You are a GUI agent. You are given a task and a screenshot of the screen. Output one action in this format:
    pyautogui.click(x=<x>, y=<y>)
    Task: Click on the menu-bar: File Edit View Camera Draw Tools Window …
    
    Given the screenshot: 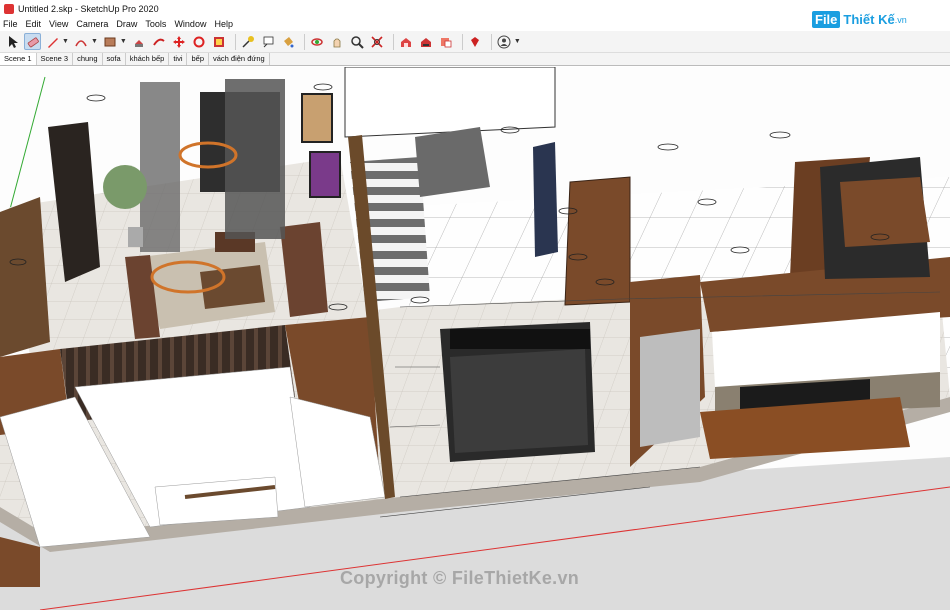 What is the action you would take?
    pyautogui.click(x=400, y=24)
    